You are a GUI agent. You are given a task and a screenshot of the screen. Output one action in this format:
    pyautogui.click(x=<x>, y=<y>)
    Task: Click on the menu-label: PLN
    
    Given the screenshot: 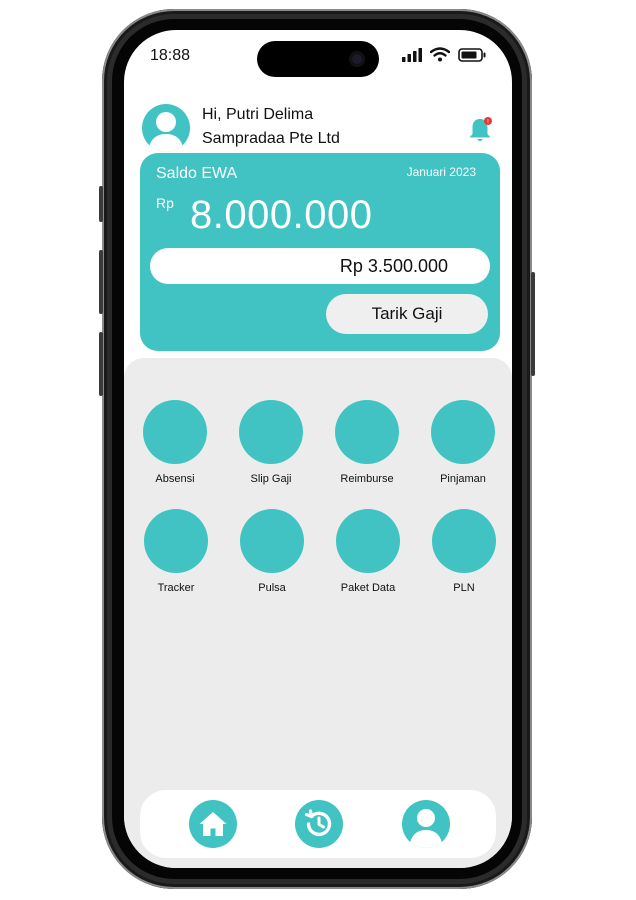 What is the action you would take?
    pyautogui.click(x=464, y=588)
    